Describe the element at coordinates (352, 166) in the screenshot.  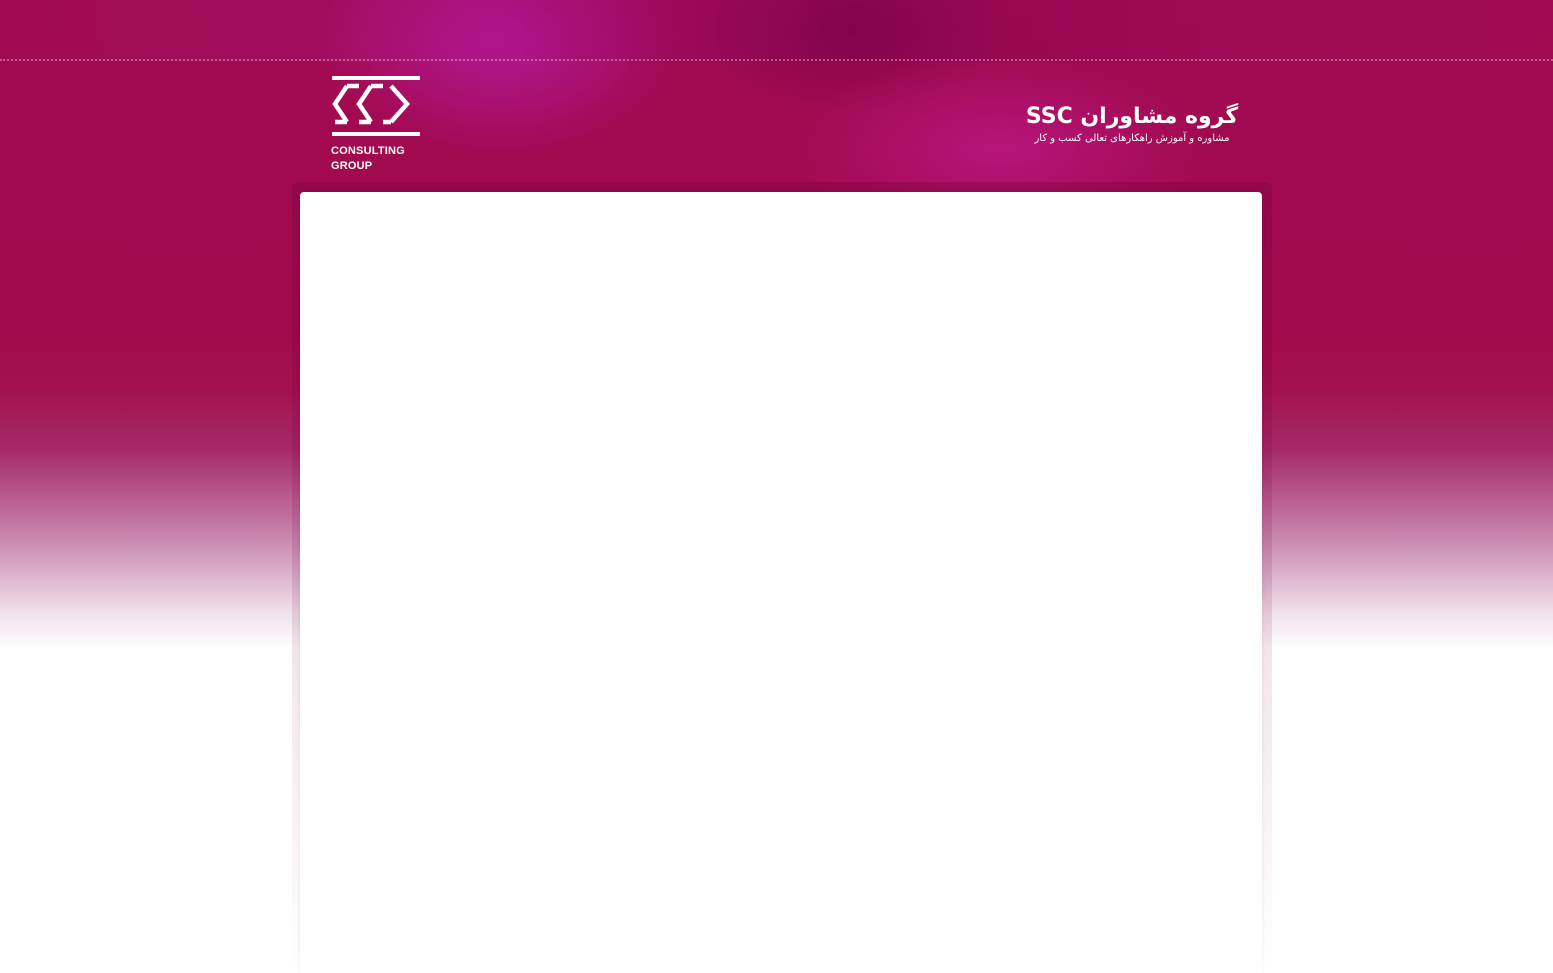
I see `logo-text-group: GROUP` at that location.